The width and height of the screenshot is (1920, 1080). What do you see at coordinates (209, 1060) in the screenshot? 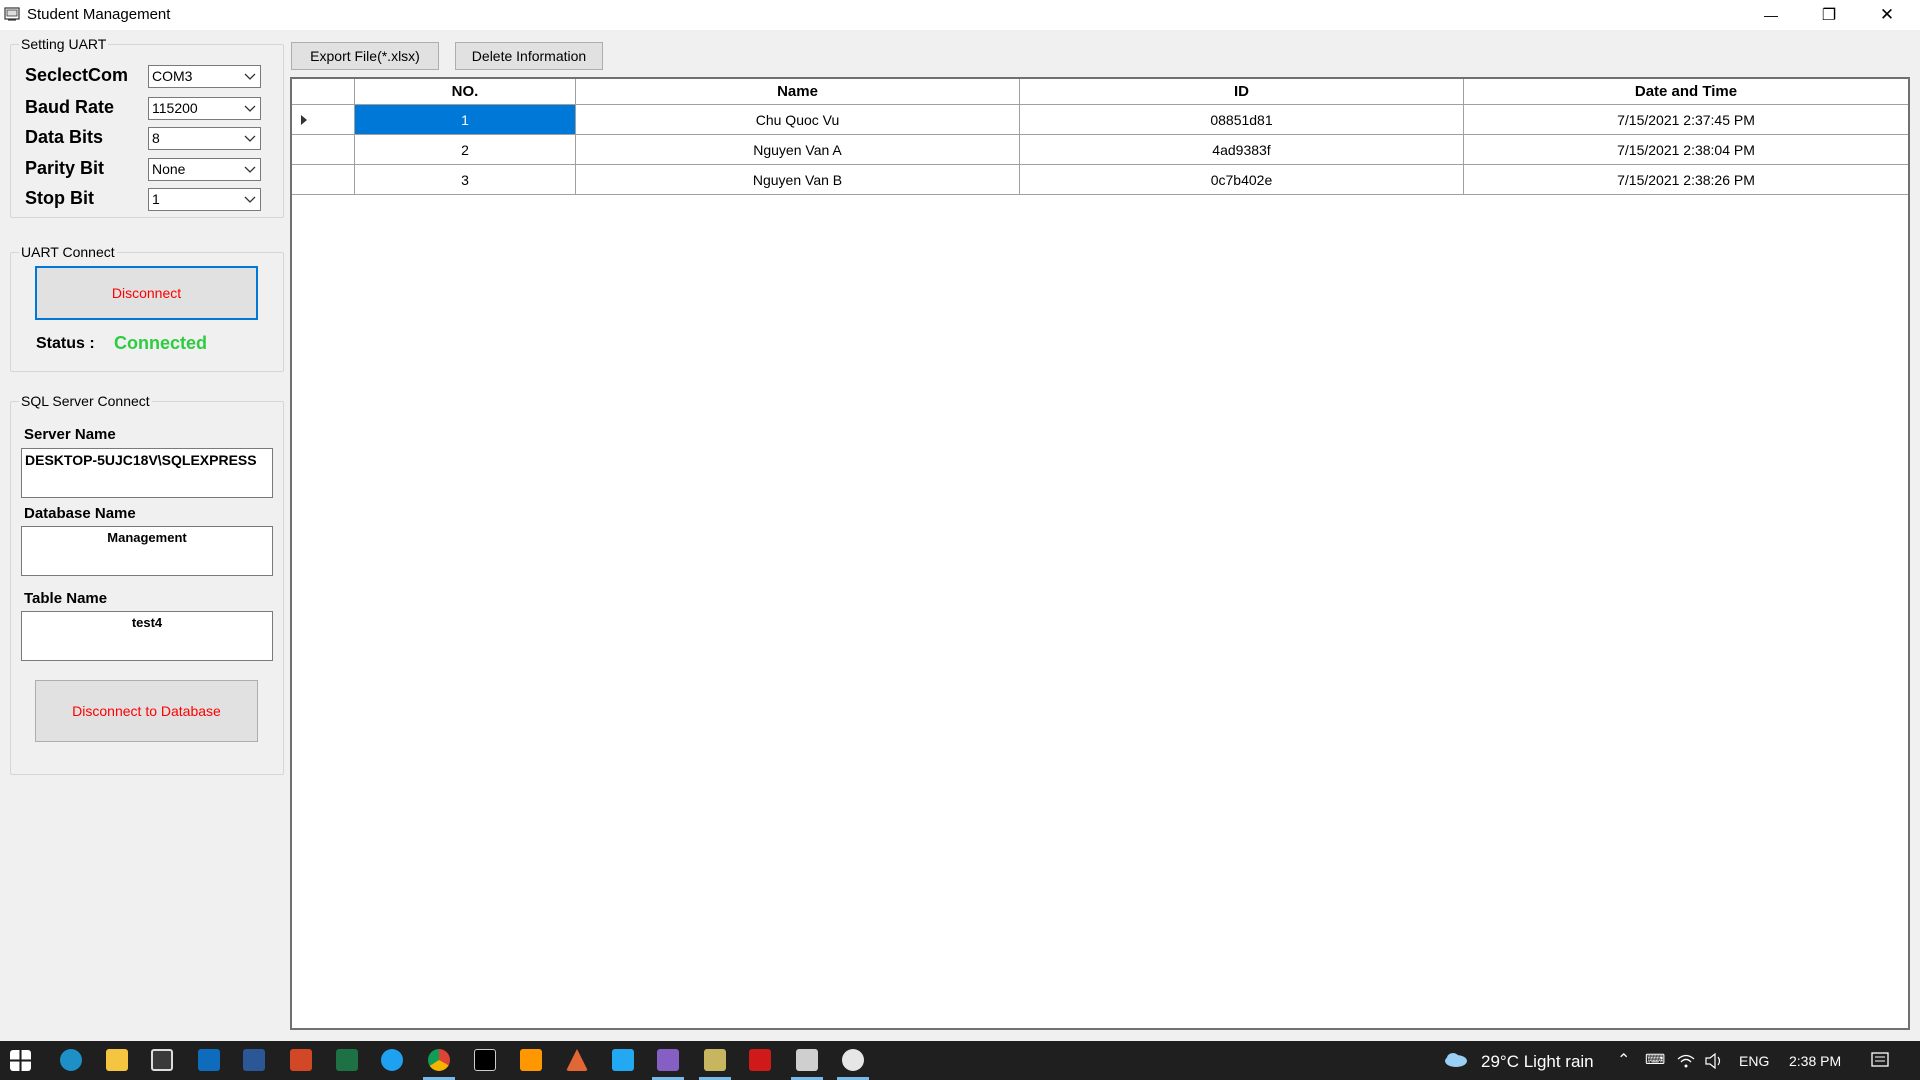
I see `mail-icon` at bounding box center [209, 1060].